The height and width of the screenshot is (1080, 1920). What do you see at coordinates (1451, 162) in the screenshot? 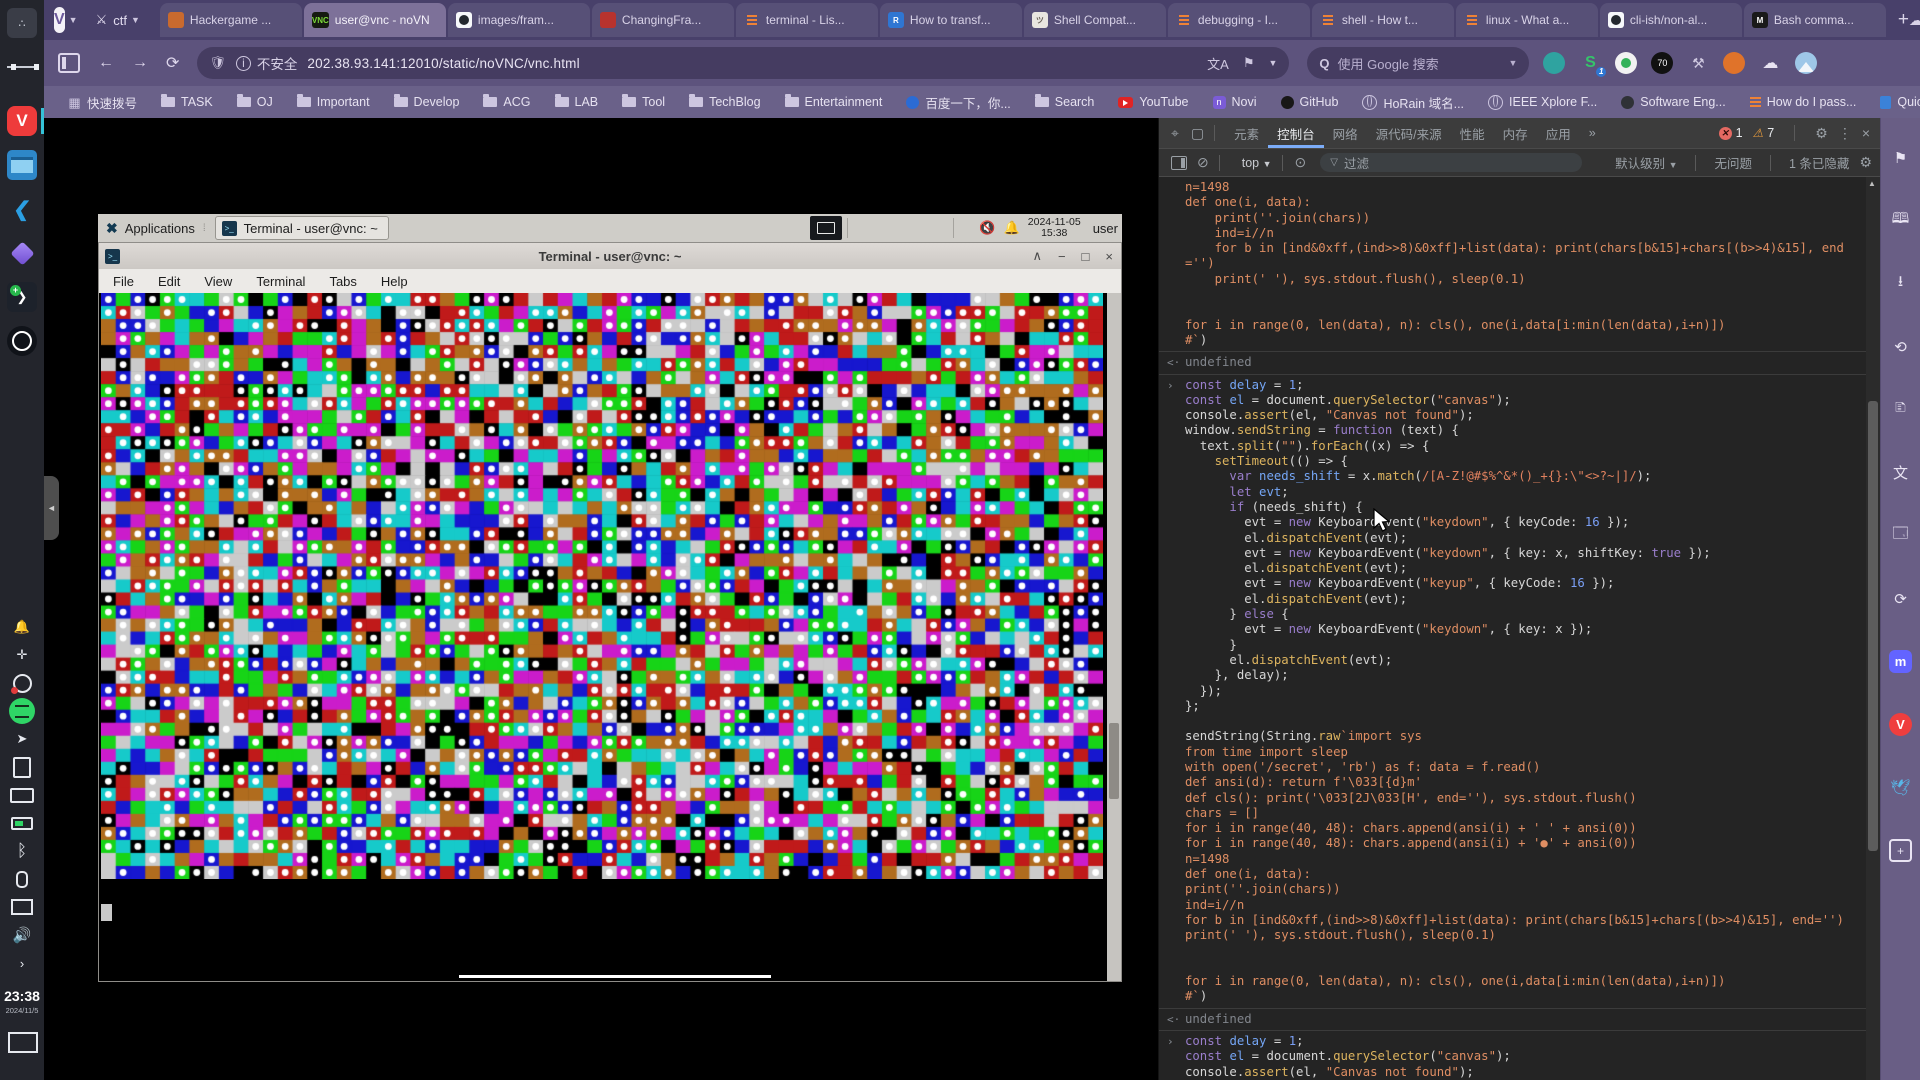
I see `console-filter-input: ▽ 过滤` at bounding box center [1451, 162].